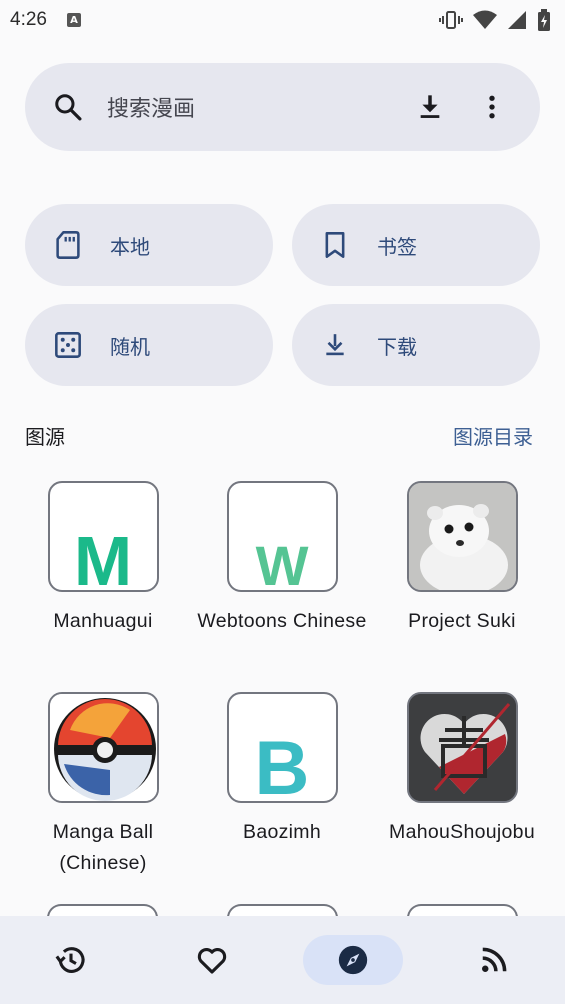  I want to click on random-button: 随机, so click(149, 345).